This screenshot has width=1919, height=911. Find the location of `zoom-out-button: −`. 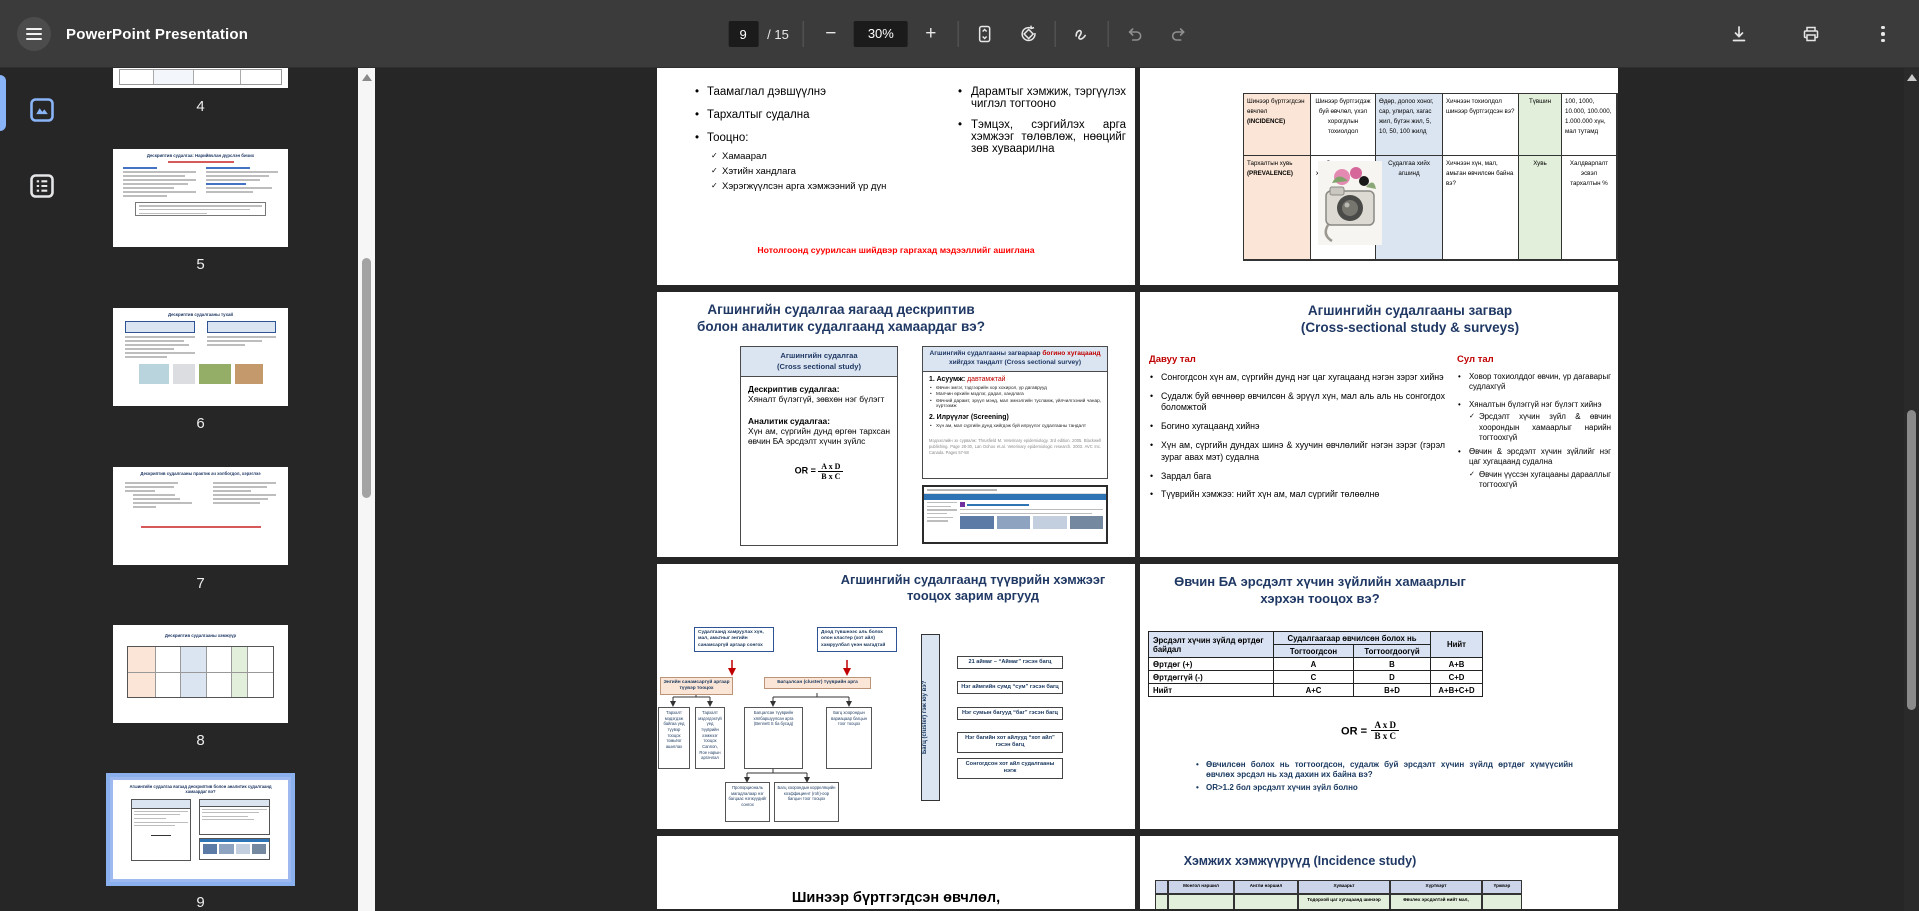

zoom-out-button: − is located at coordinates (831, 34).